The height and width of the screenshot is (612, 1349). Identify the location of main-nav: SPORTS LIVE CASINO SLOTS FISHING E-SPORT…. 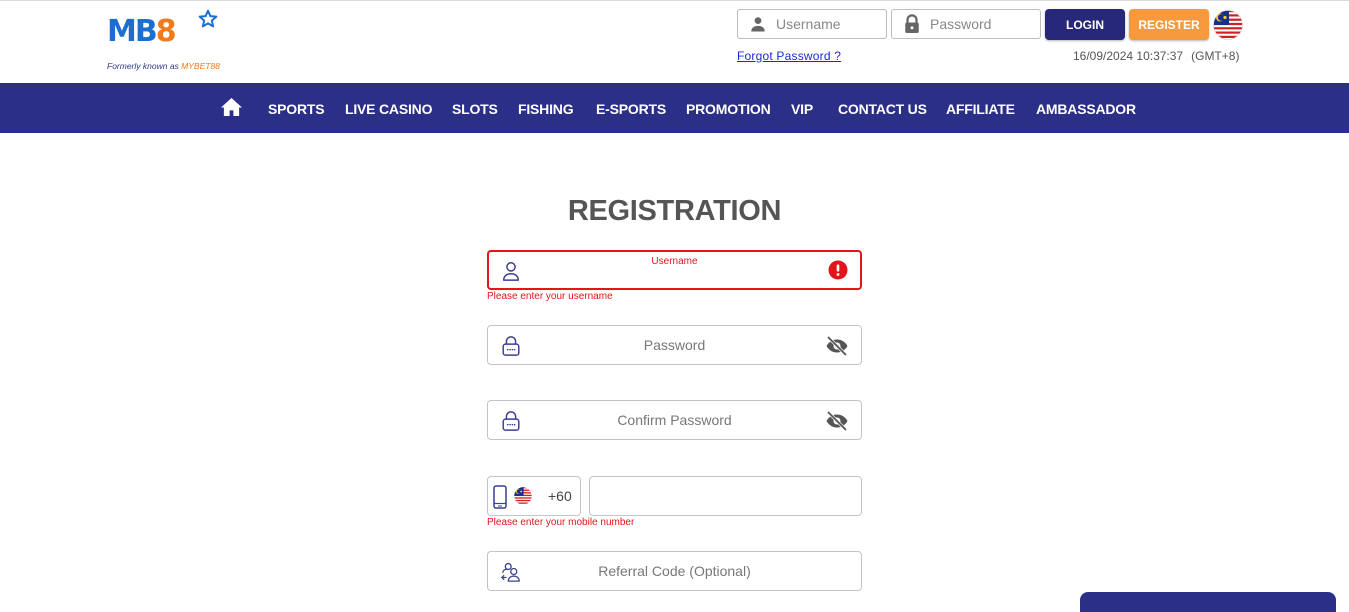
(674, 108).